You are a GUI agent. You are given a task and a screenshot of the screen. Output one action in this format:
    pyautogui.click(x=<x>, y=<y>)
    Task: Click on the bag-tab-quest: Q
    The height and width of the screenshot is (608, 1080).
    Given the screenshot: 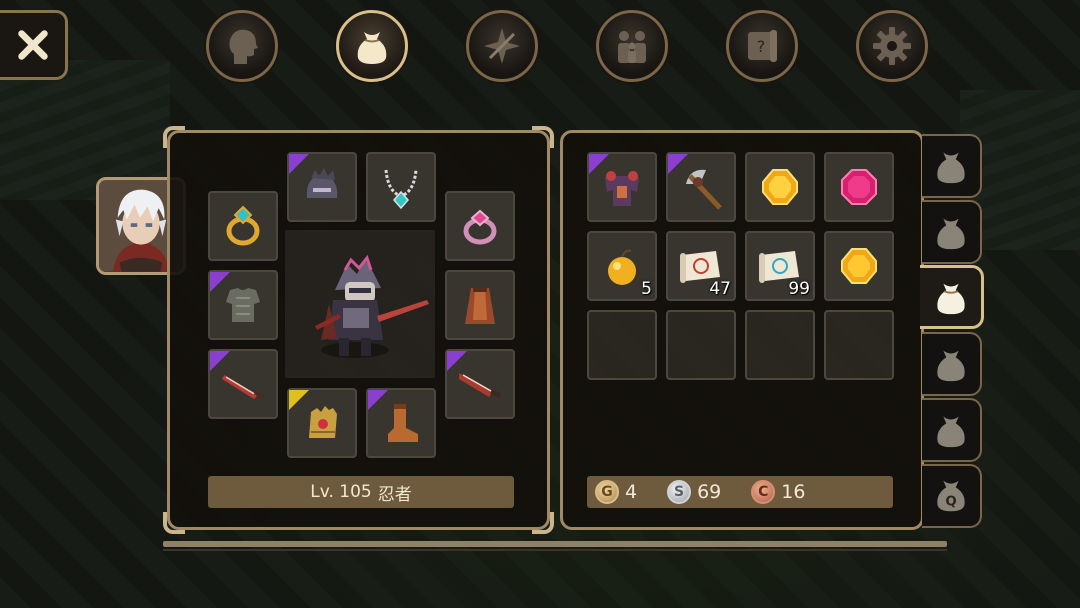 What is the action you would take?
    pyautogui.click(x=952, y=496)
    